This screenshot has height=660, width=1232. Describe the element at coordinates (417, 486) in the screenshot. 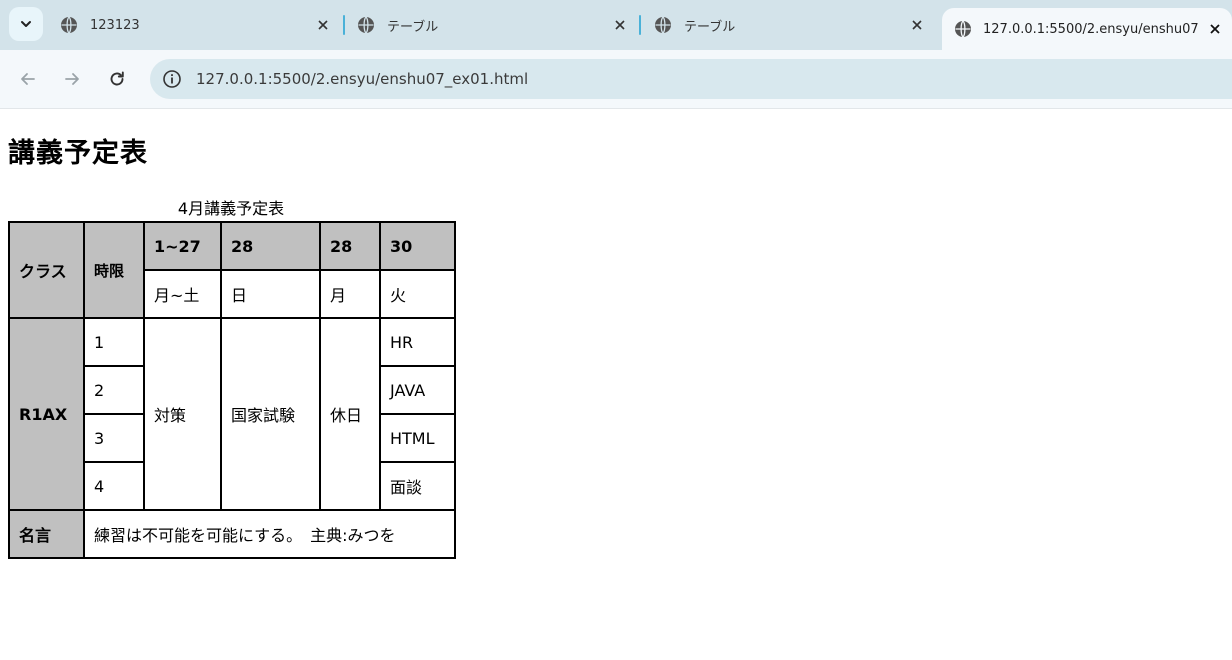

I see `subject-cell: 面談` at that location.